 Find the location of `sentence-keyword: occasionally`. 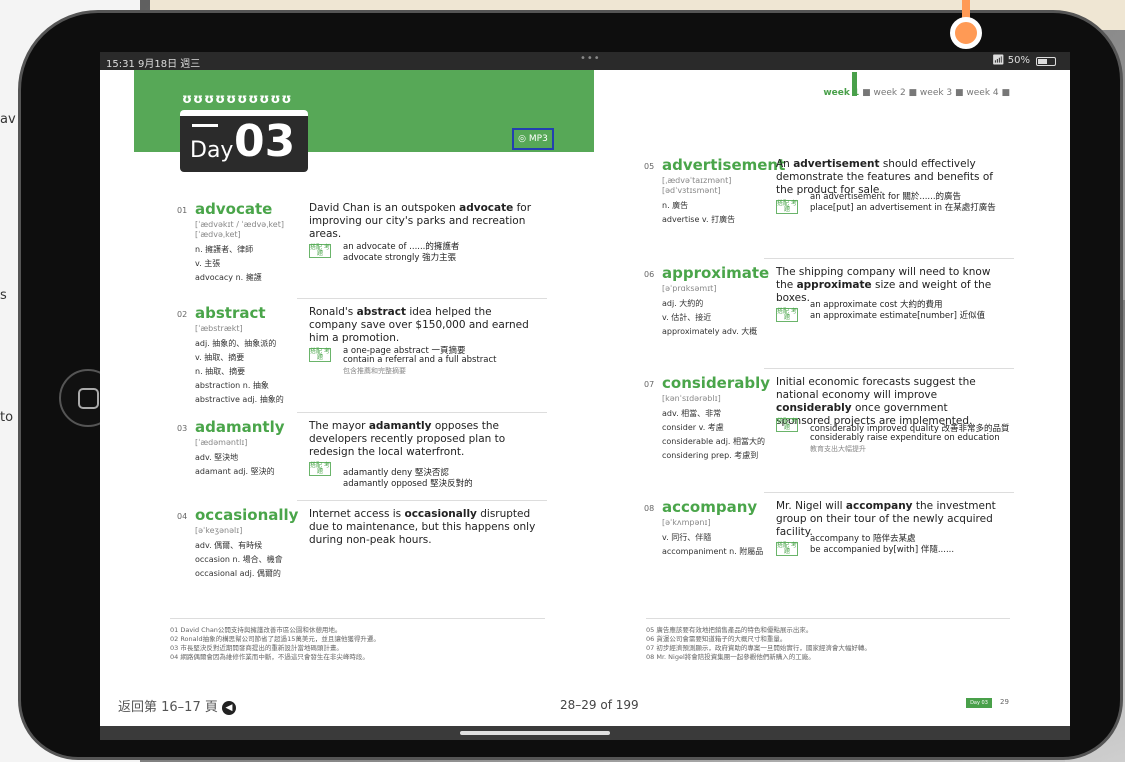

sentence-keyword: occasionally is located at coordinates (440, 514).